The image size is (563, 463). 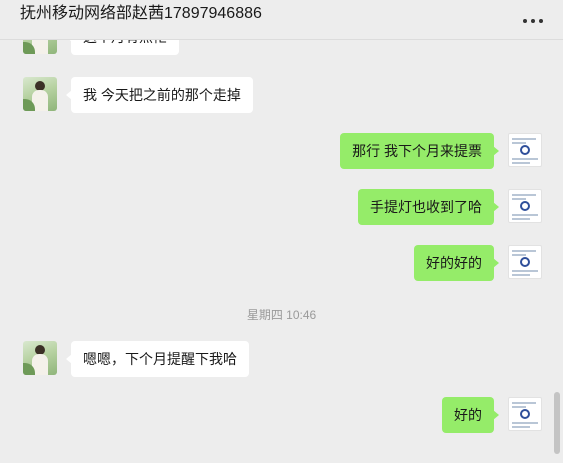 I want to click on scrollbar-thumb, so click(x=557, y=423).